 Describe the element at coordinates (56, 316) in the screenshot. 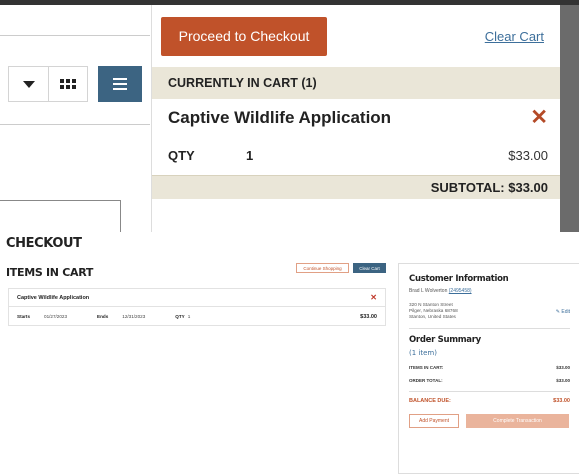

I see `starts-value: 01/27/2023` at that location.